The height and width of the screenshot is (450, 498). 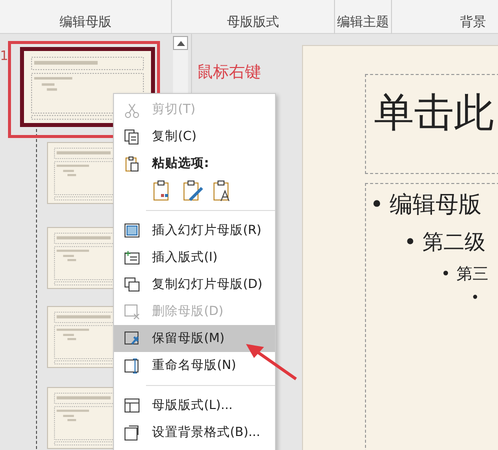 I want to click on slide-title: 单击此, so click(x=434, y=113).